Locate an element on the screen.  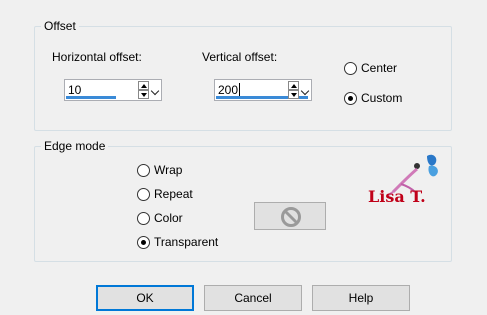
vertical-offset-value: 200 is located at coordinates (228, 90).